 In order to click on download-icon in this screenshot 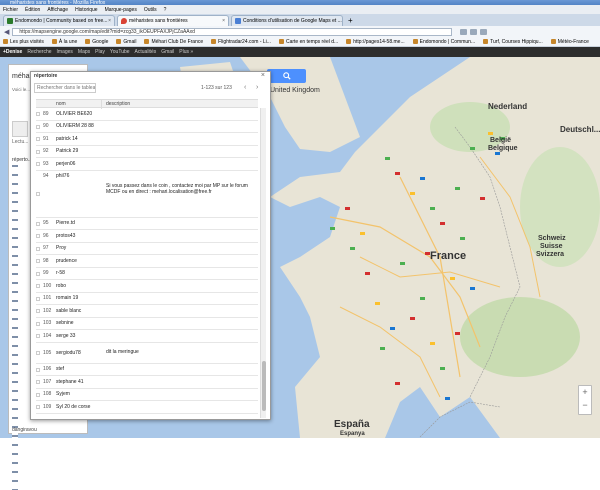, I will do `click(484, 31)`.